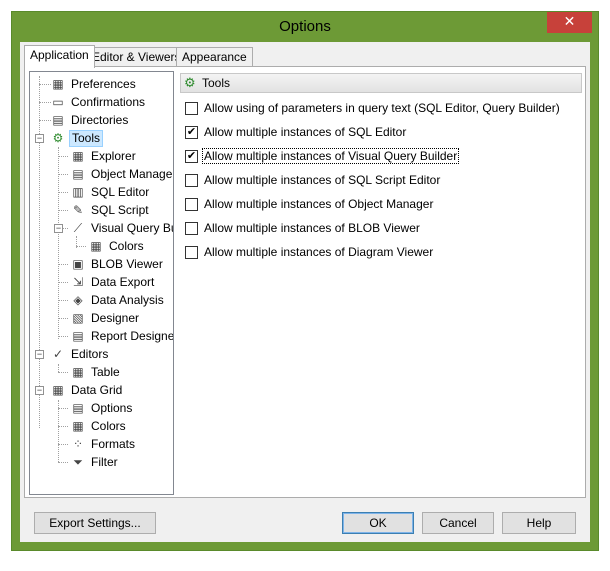  Describe the element at coordinates (78, 462) in the screenshot. I see `filter-icon: ⏷` at that location.